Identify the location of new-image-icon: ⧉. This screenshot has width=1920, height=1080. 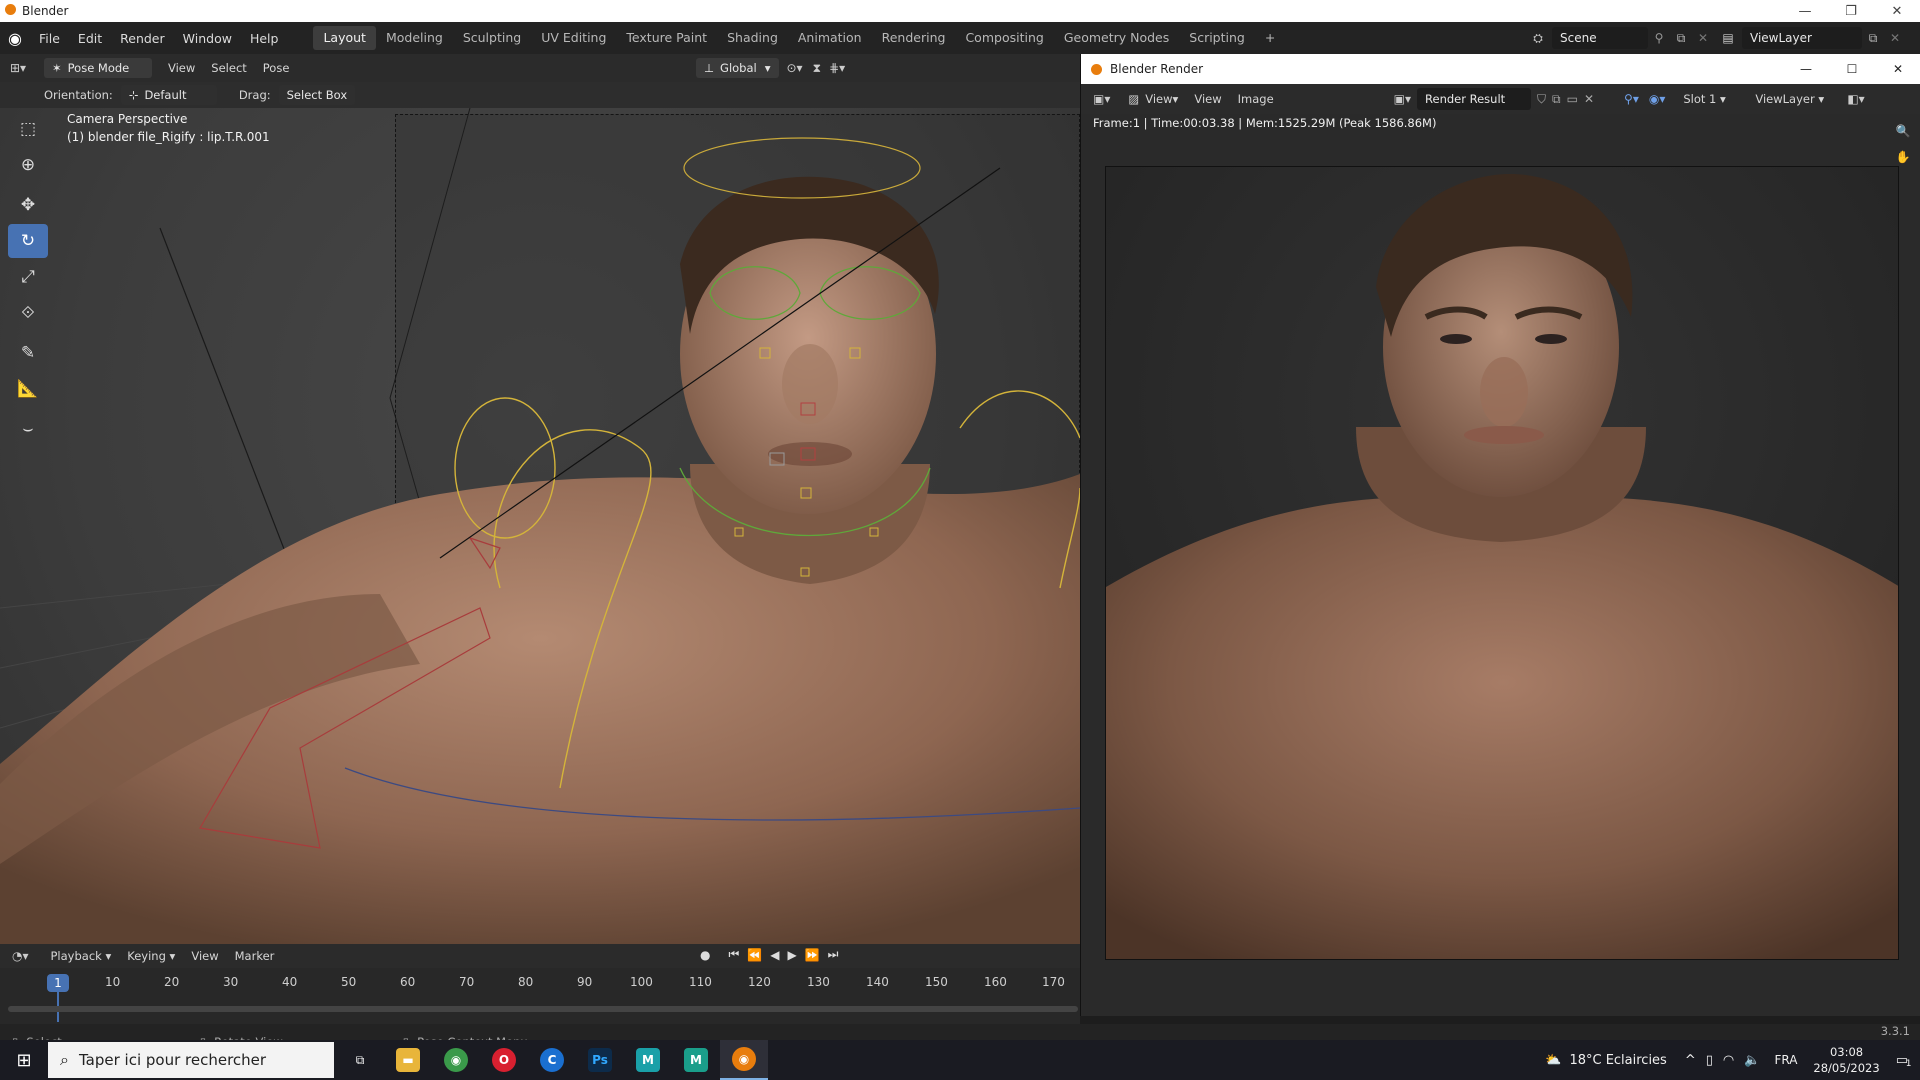
(1556, 99).